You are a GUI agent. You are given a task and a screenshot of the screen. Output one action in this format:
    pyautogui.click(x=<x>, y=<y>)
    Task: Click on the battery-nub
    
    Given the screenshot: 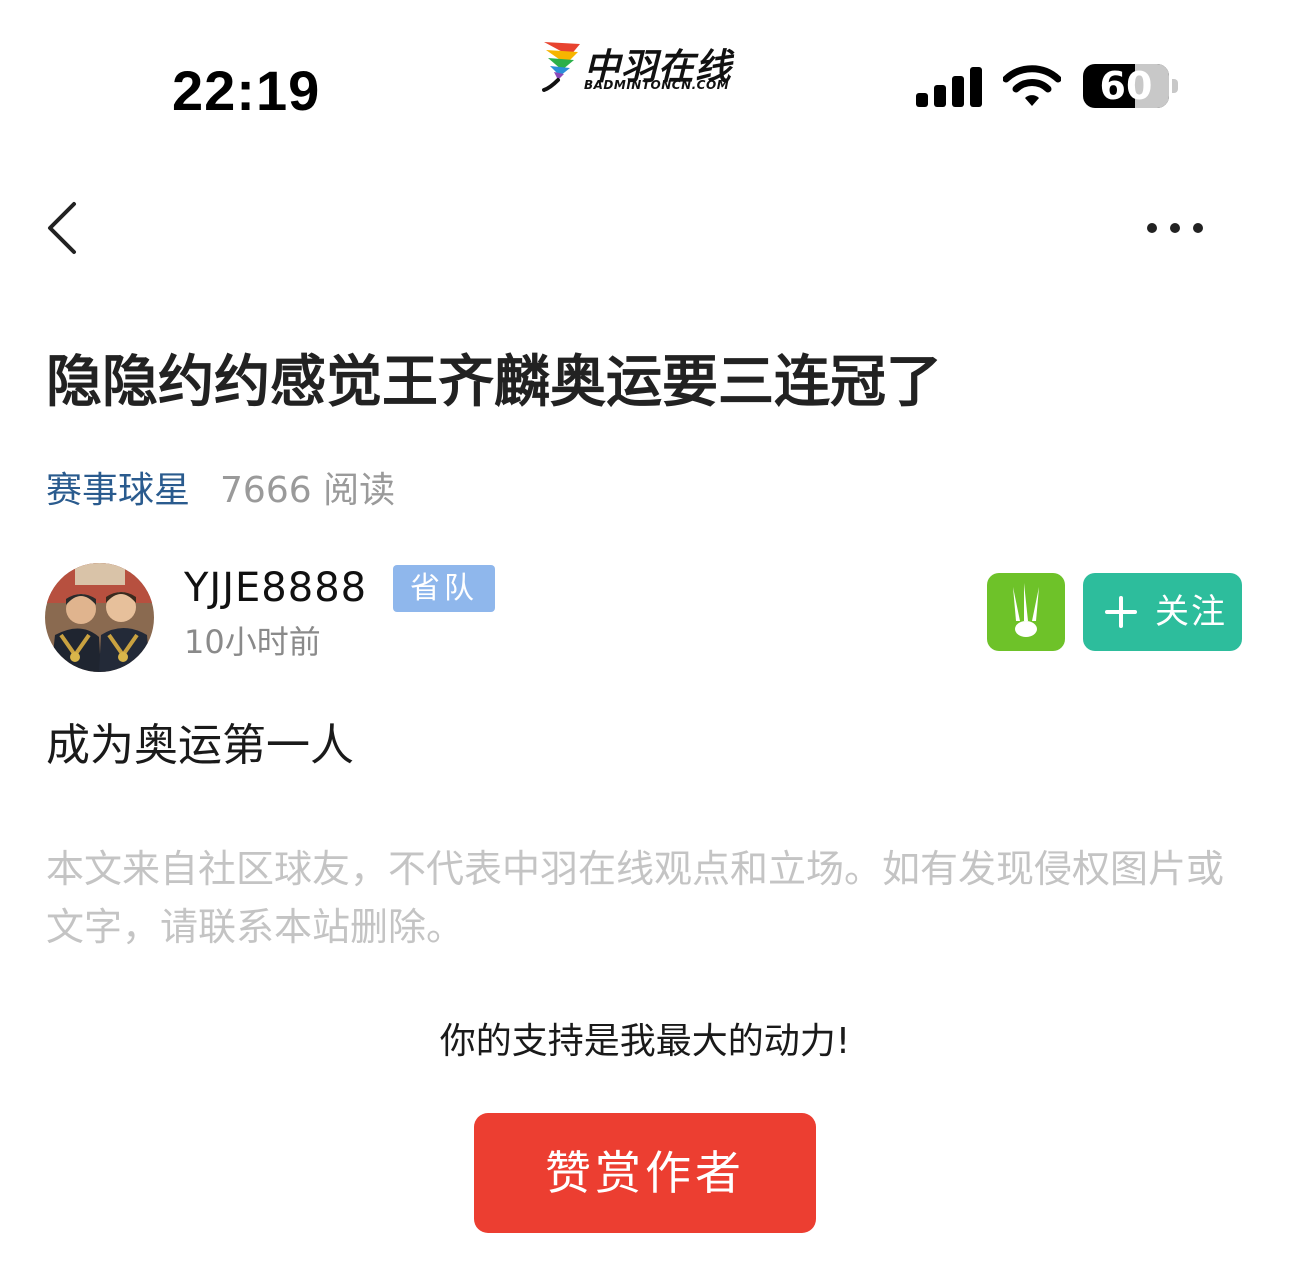 What is the action you would take?
    pyautogui.click(x=1175, y=86)
    